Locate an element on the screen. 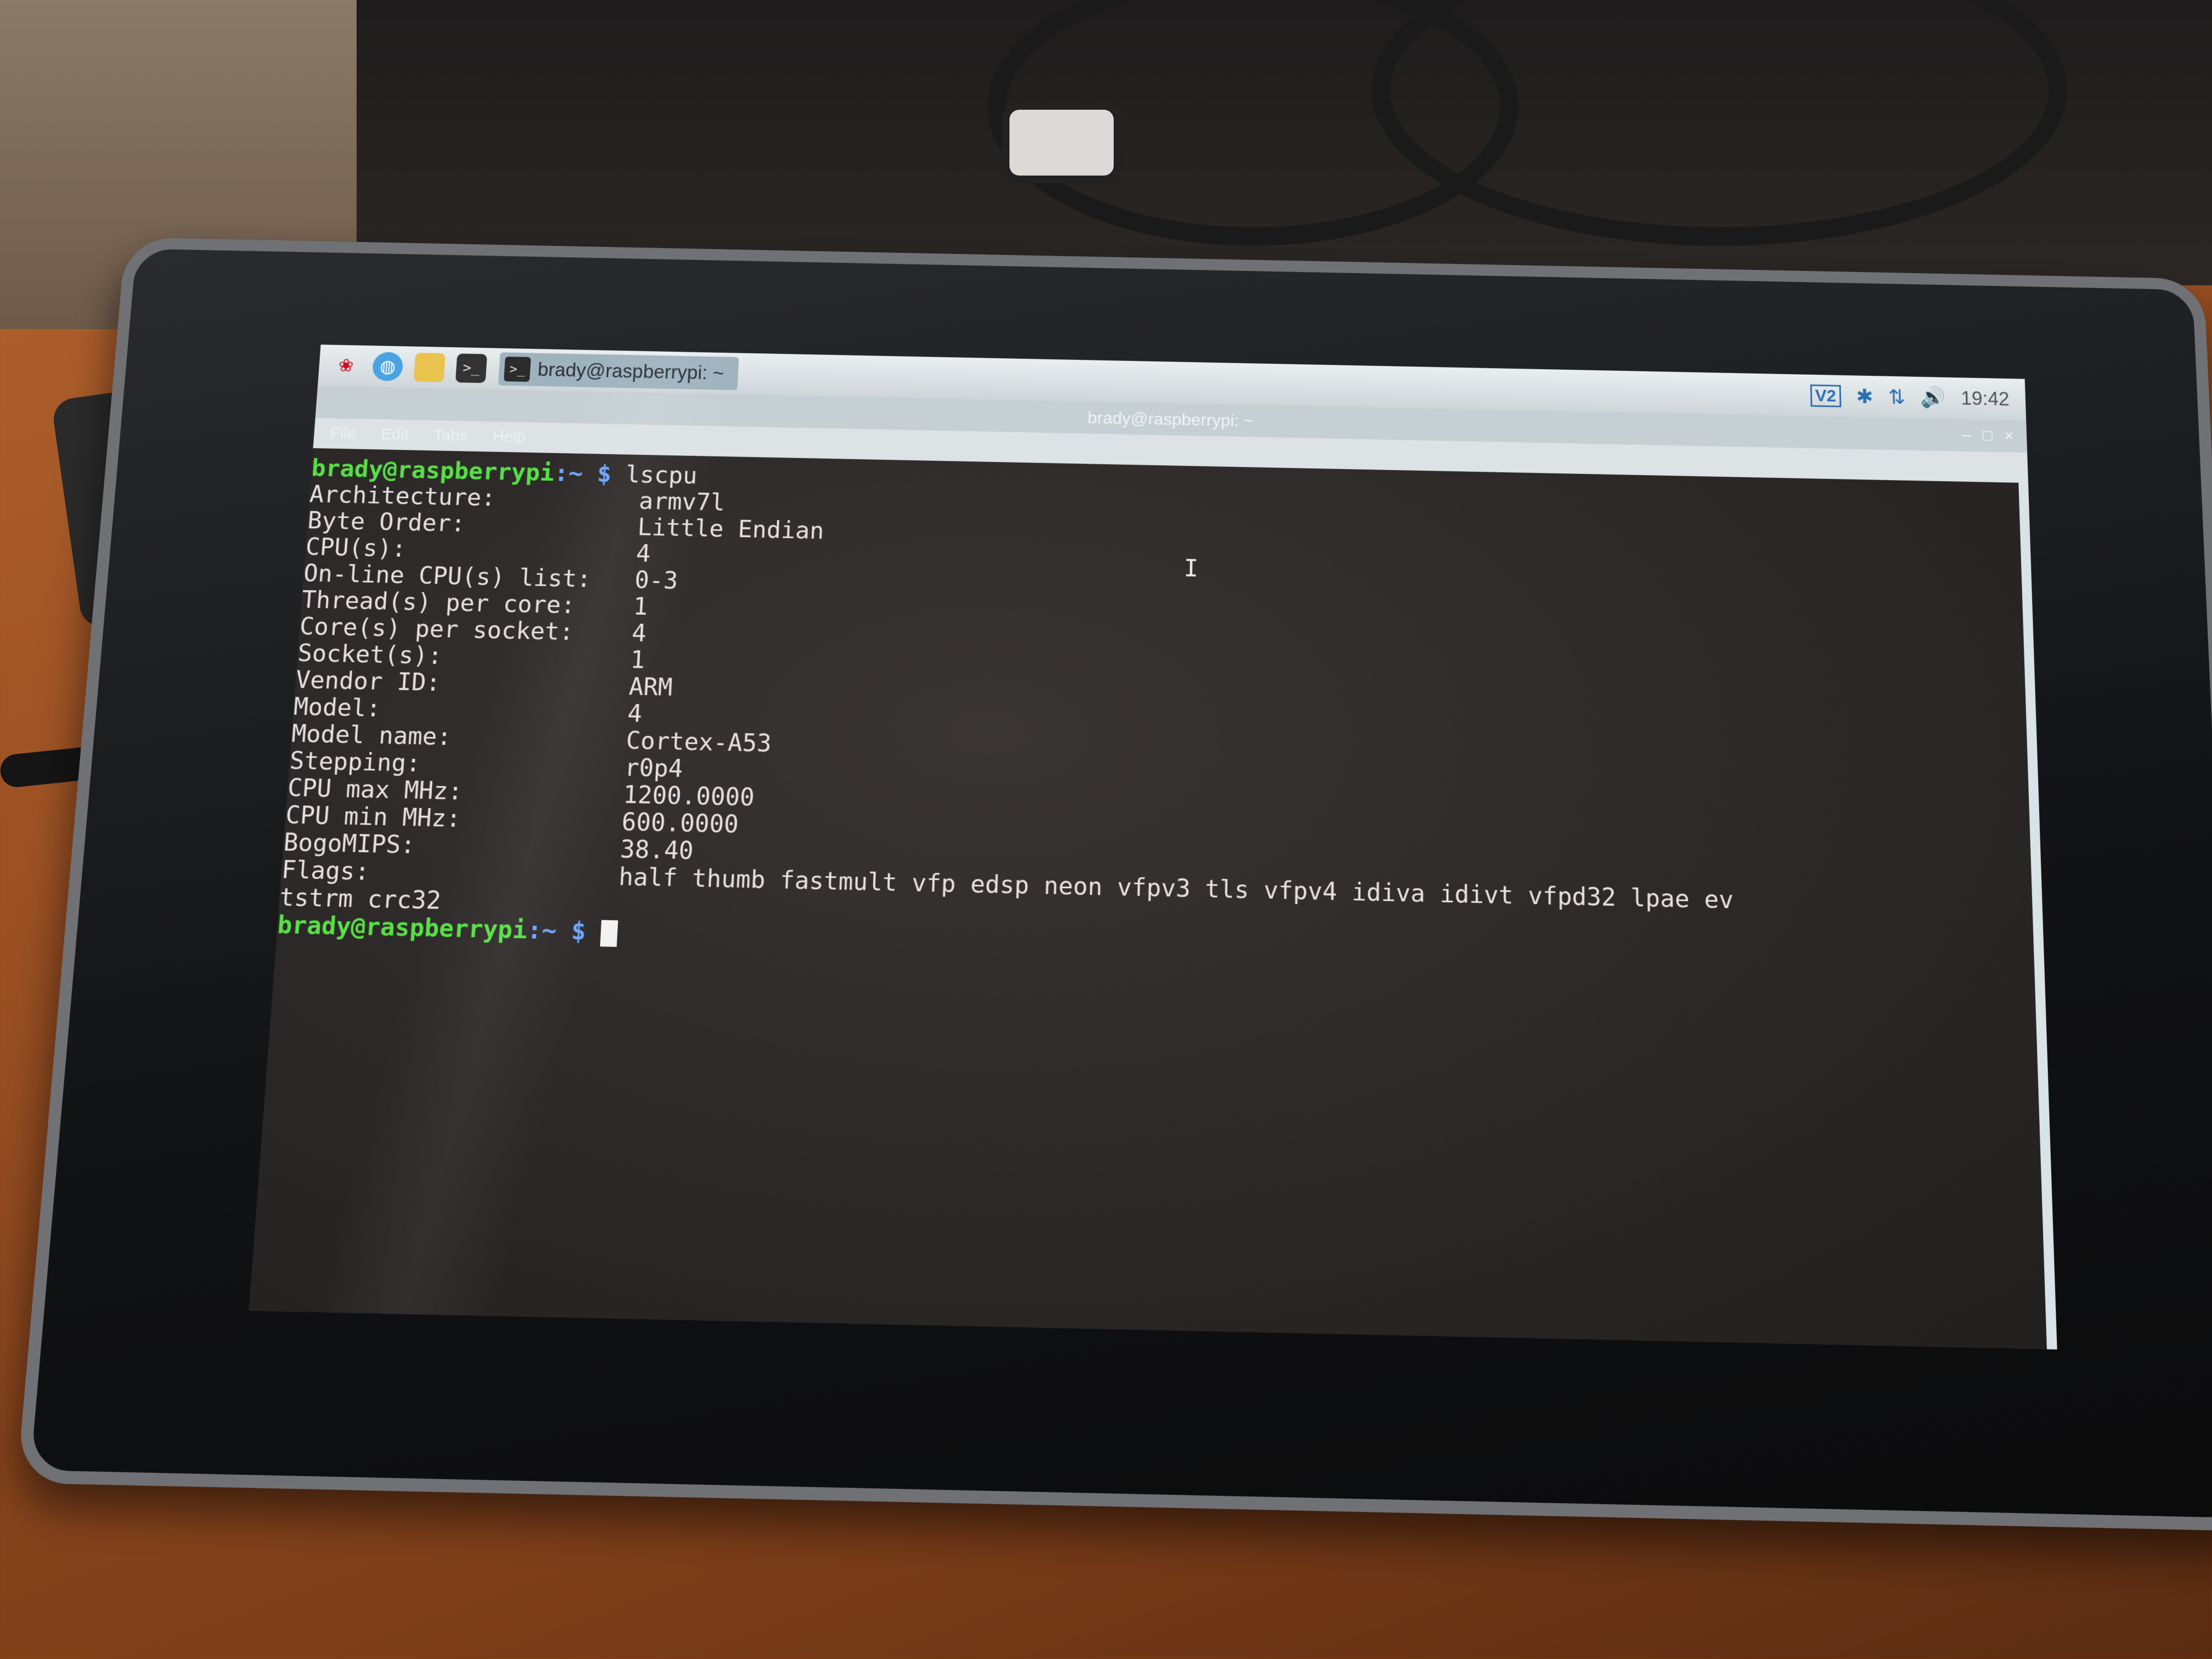 The width and height of the screenshot is (2212, 1659). taskbar-task-terminal: >_ brady@raspberrypi: ~ is located at coordinates (618, 371).